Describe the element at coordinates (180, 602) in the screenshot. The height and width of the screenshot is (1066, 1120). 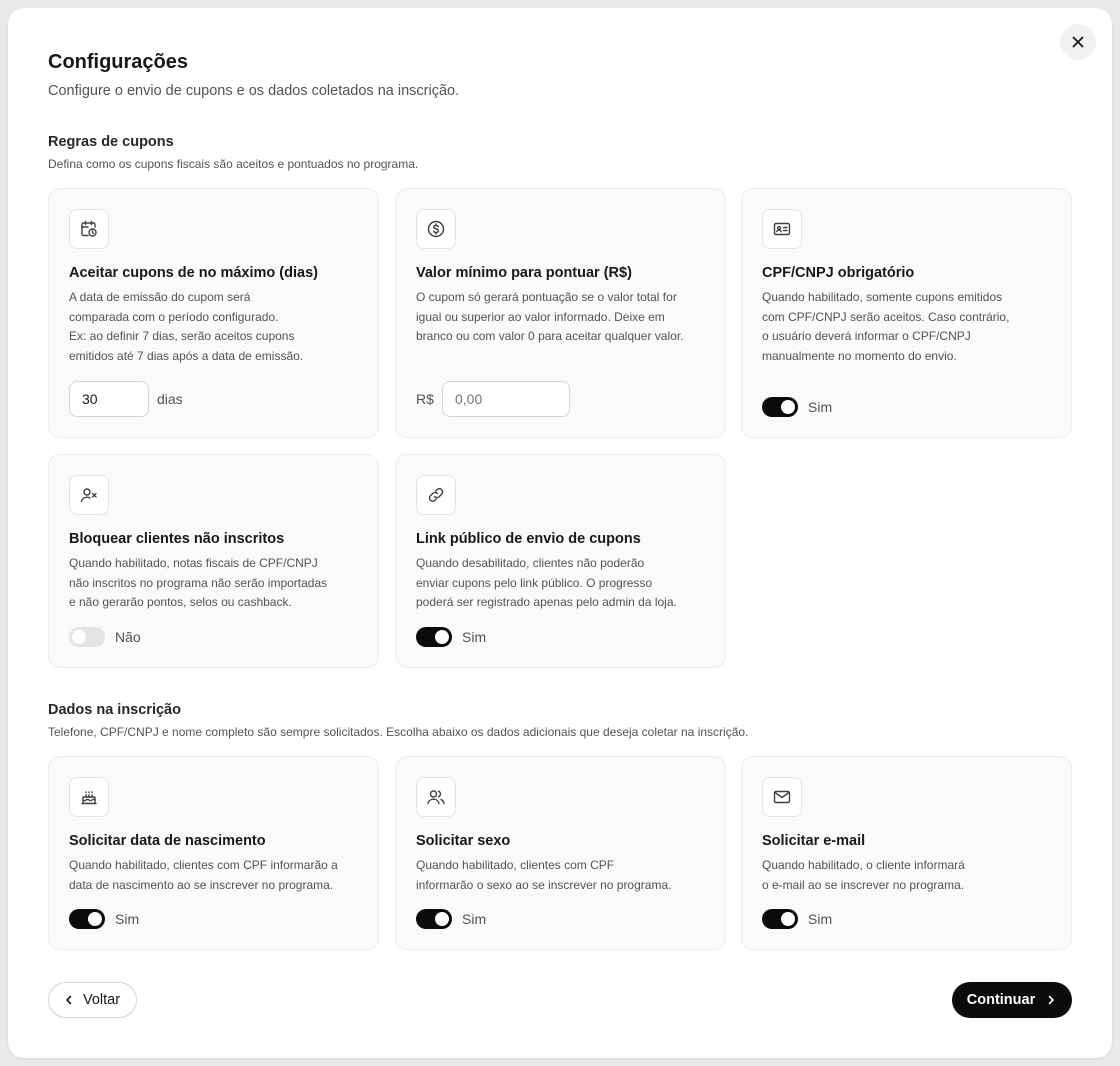
I see `description-line: e não gerarão pontos, selos ou cashback.` at that location.